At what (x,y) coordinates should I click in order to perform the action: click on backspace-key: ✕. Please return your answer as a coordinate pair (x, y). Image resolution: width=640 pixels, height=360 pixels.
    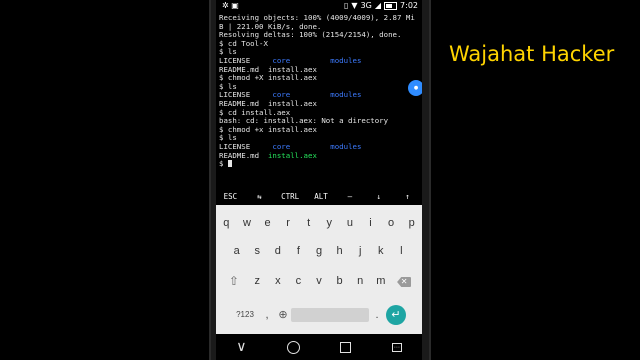
    Looking at the image, I should click on (404, 281).